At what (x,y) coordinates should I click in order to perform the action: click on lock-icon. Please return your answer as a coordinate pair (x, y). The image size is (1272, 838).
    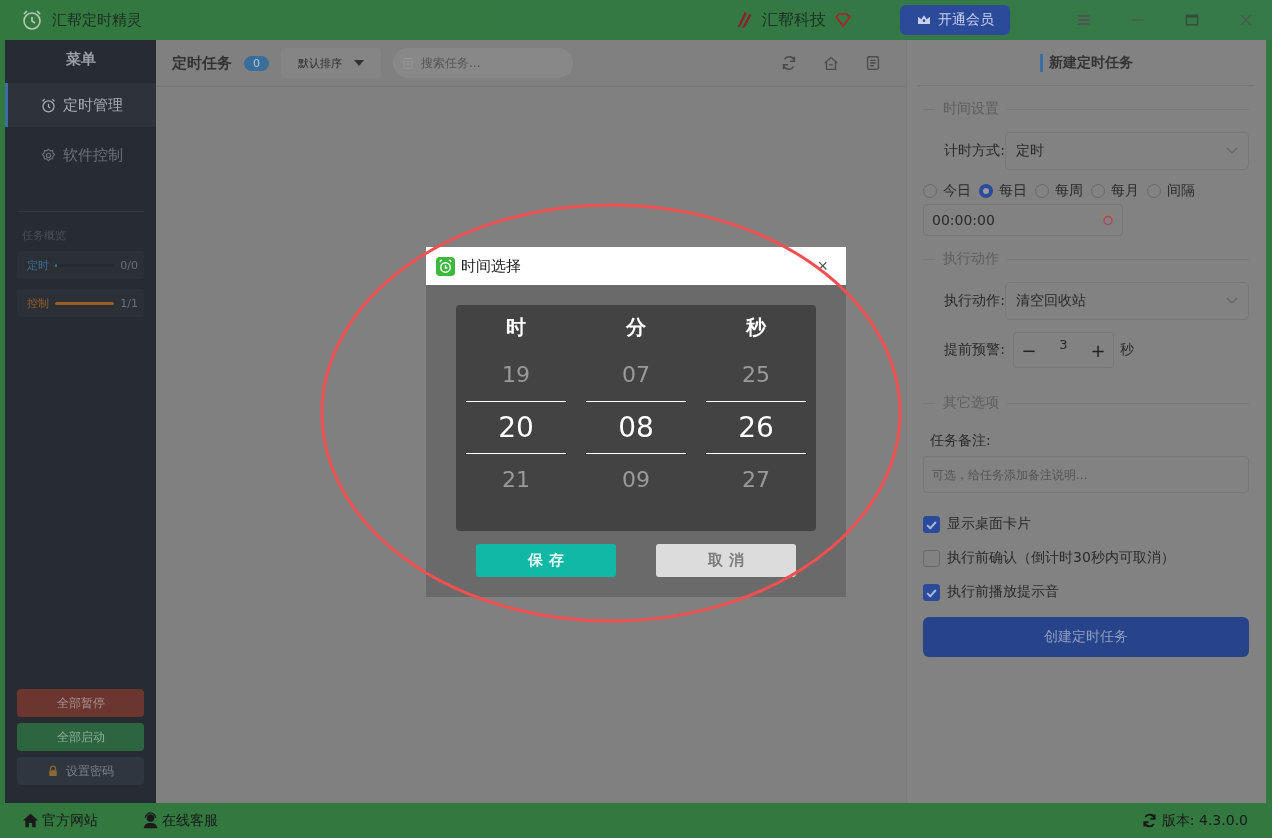
    Looking at the image, I should click on (52, 771).